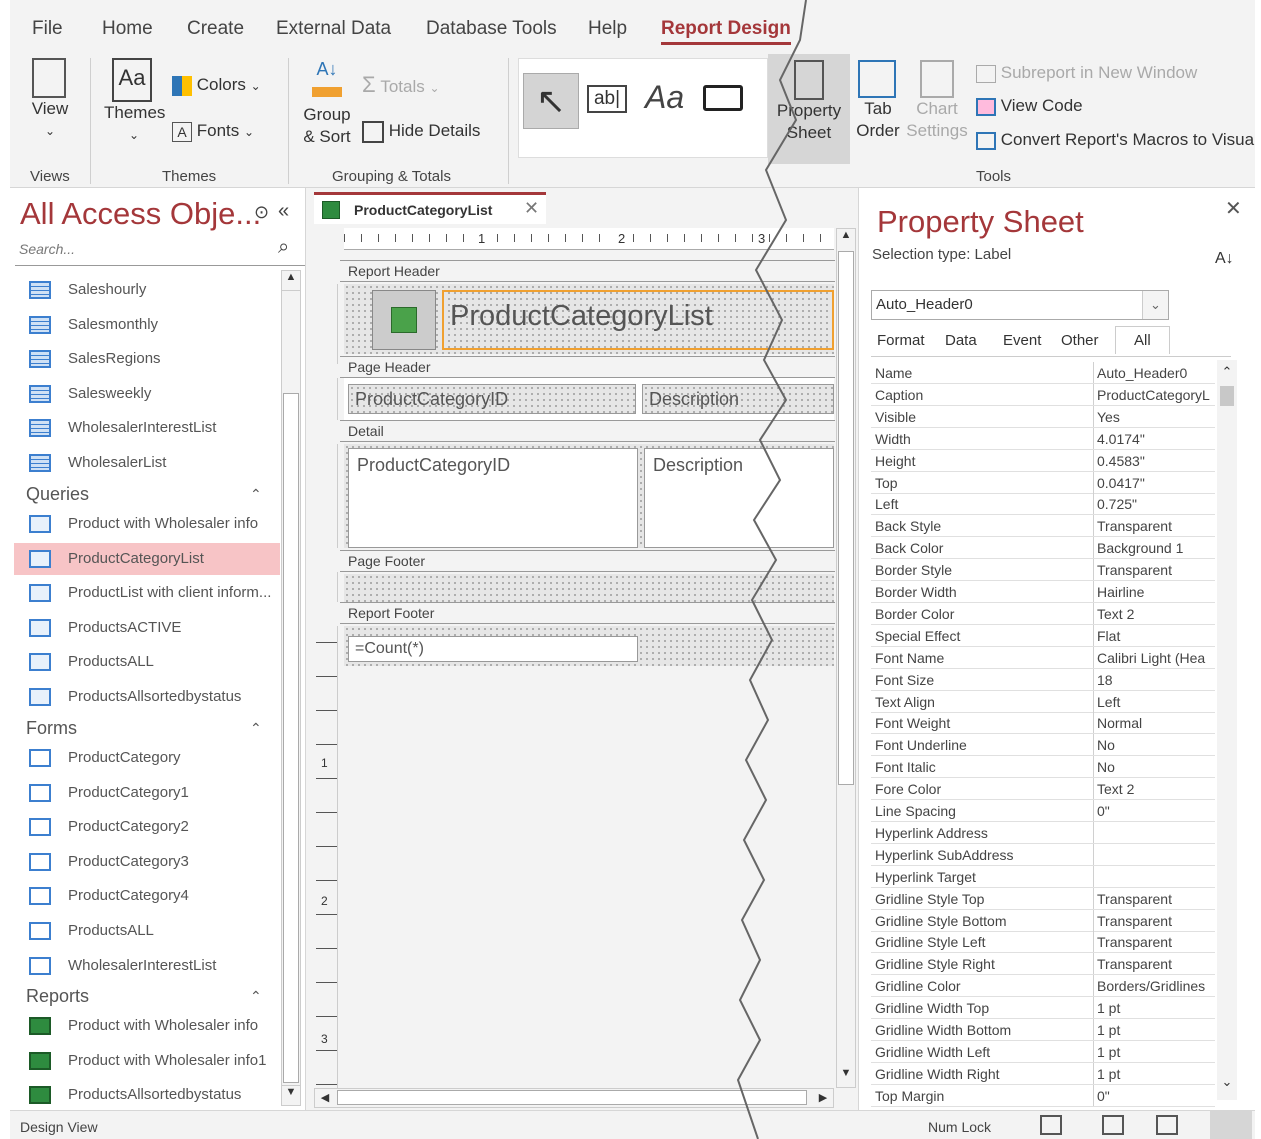  What do you see at coordinates (147, 662) in the screenshot?
I see `nav-item: ProductsALL` at bounding box center [147, 662].